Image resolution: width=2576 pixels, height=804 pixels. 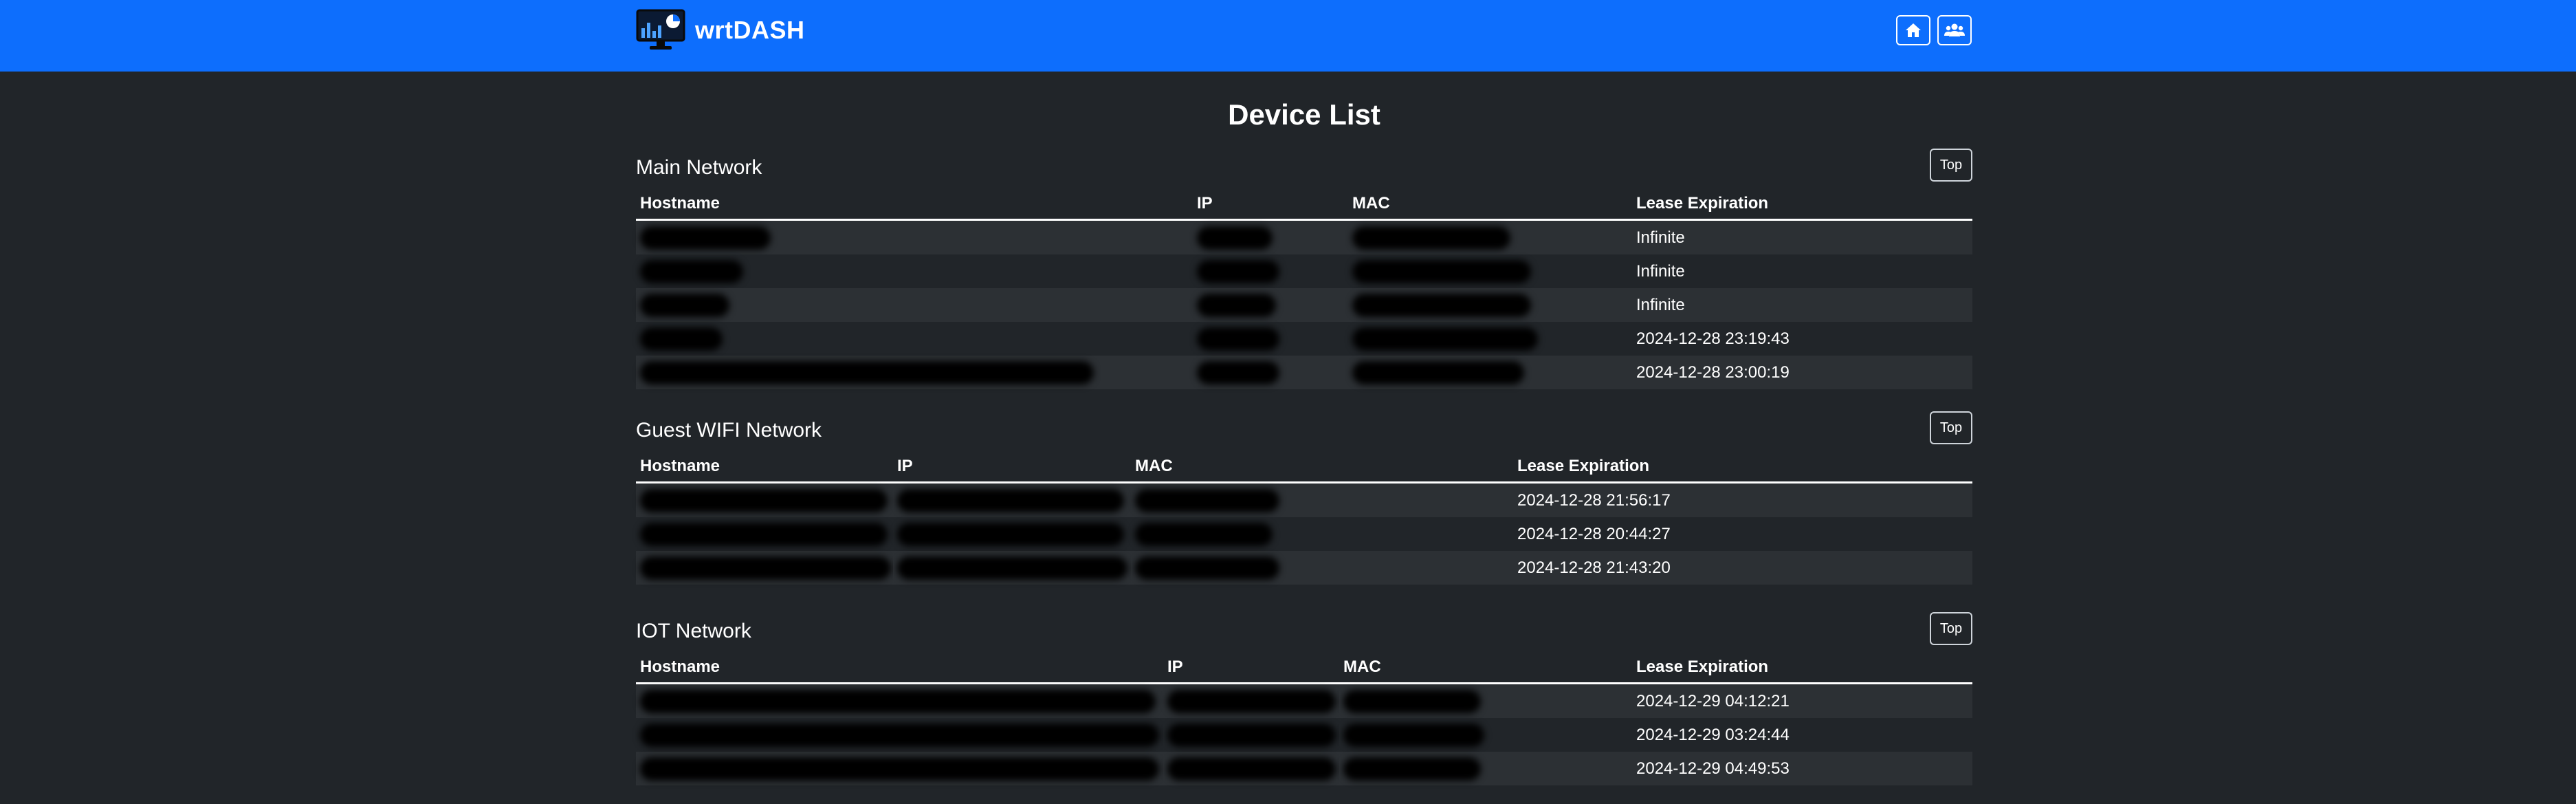 I want to click on section-header: Guest WIFI Network Top, so click(x=1304, y=430).